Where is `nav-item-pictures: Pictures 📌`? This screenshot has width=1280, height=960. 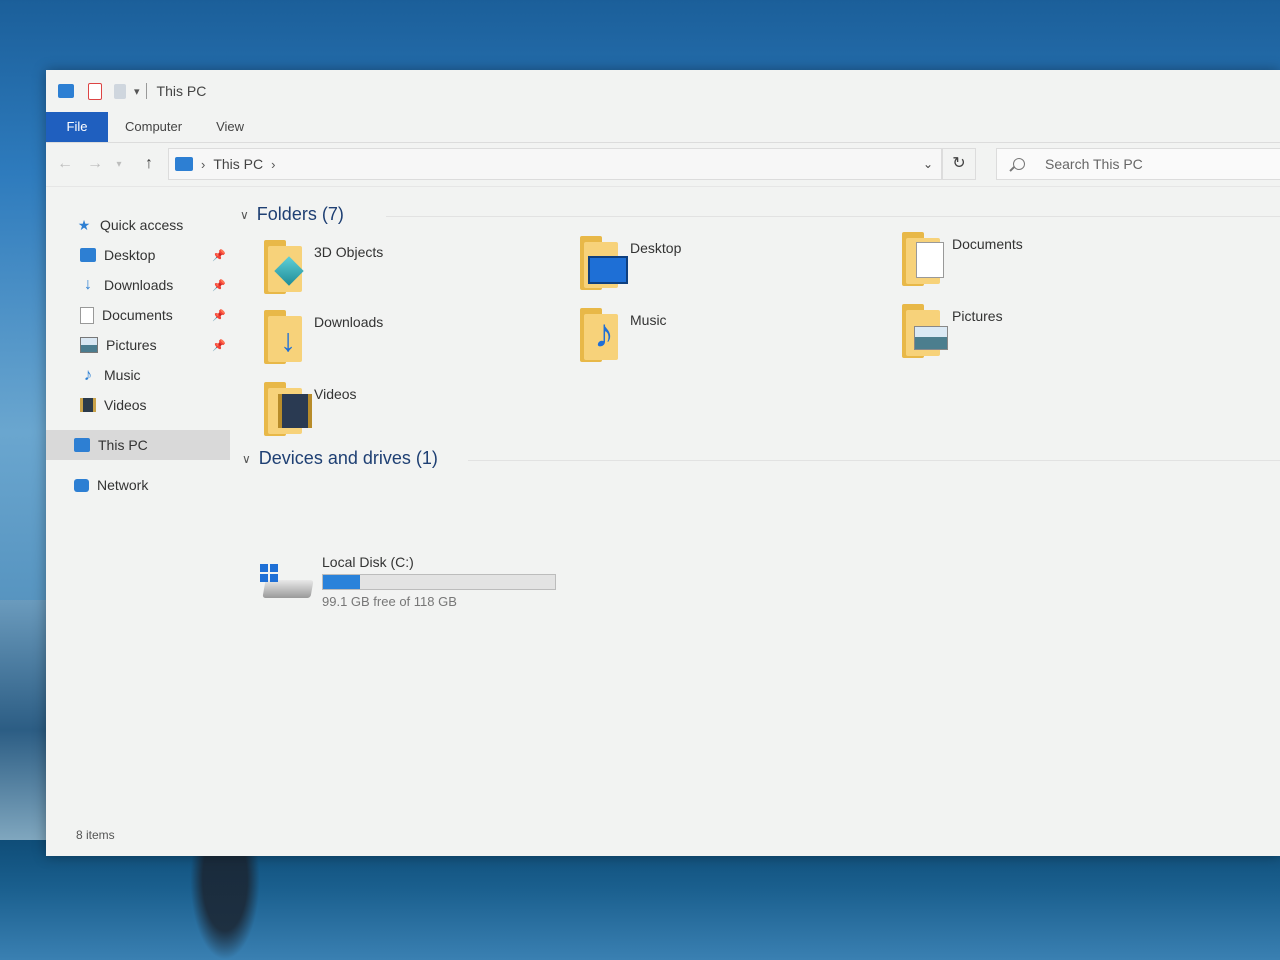
nav-item-pictures: Pictures 📌 is located at coordinates (138, 345).